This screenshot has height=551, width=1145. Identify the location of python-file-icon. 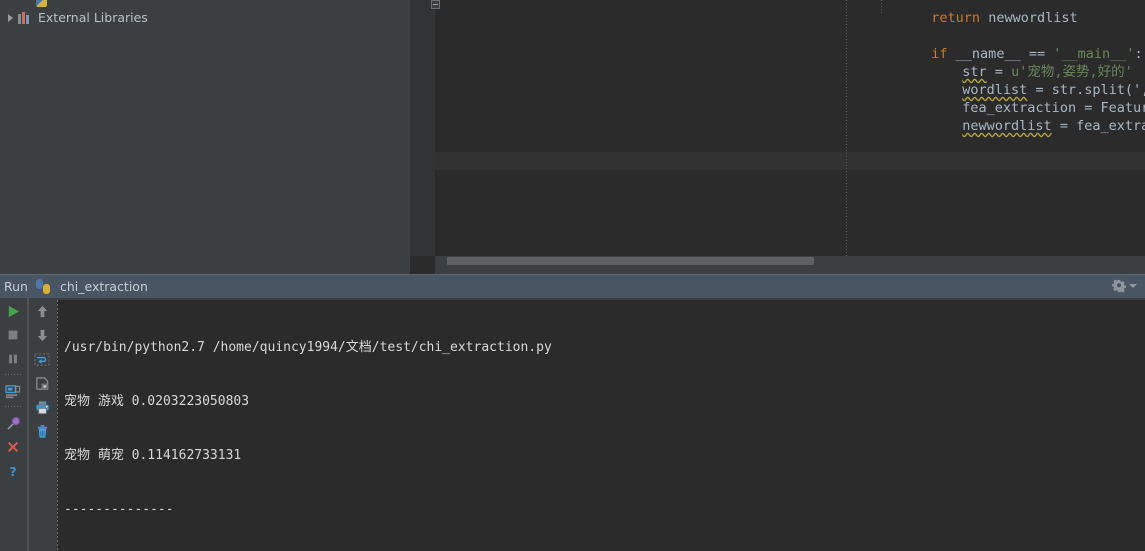
(41, 3).